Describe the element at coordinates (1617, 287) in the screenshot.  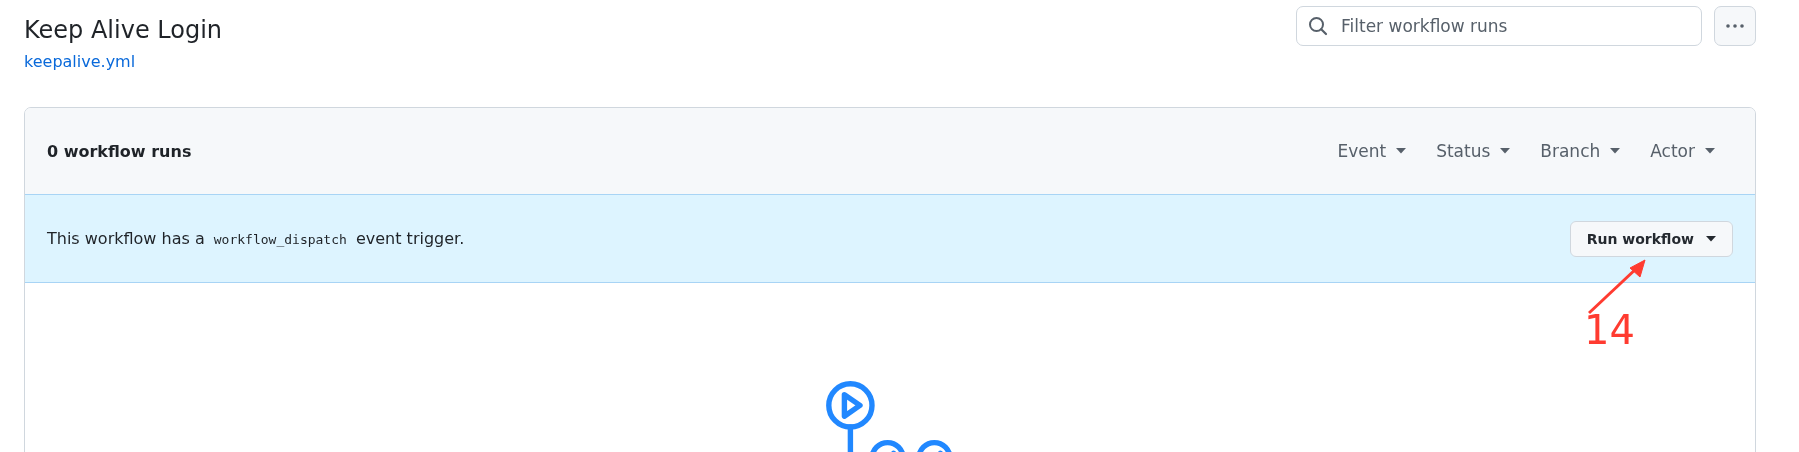
I see `annotation-arrow` at that location.